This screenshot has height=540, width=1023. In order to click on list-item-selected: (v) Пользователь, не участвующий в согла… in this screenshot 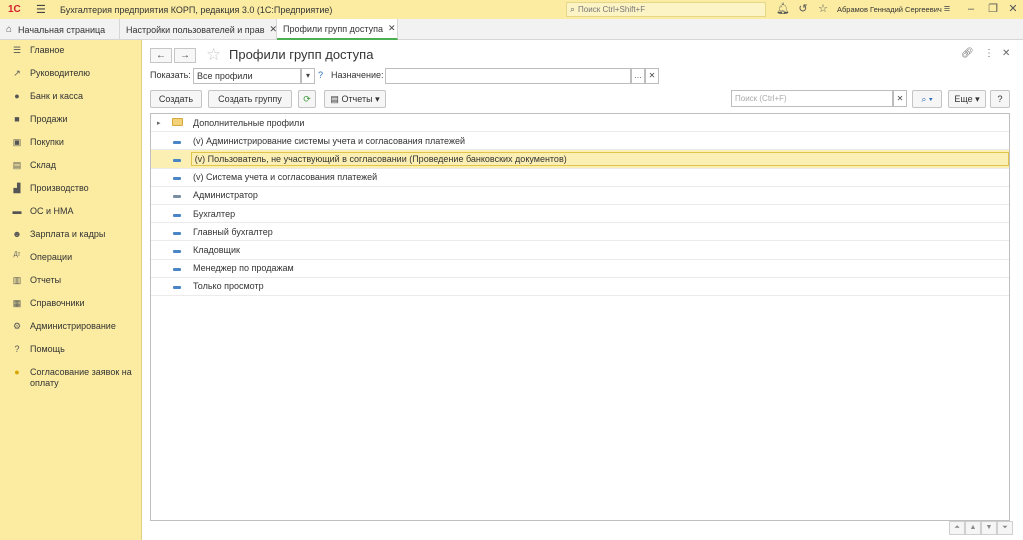, I will do `click(580, 159)`.